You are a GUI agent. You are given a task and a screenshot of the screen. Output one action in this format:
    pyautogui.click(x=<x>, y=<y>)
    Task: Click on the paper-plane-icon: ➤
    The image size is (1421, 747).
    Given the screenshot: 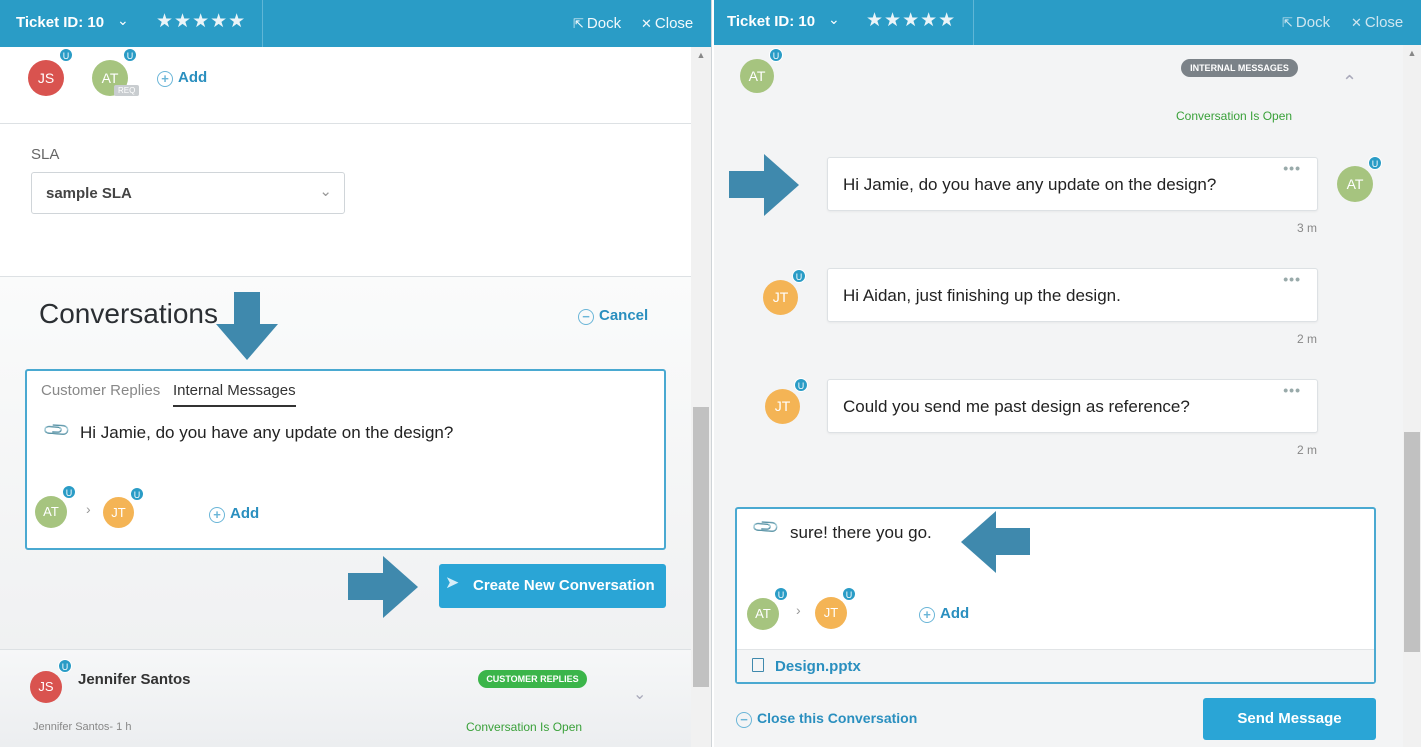 What is the action you would take?
    pyautogui.click(x=452, y=582)
    